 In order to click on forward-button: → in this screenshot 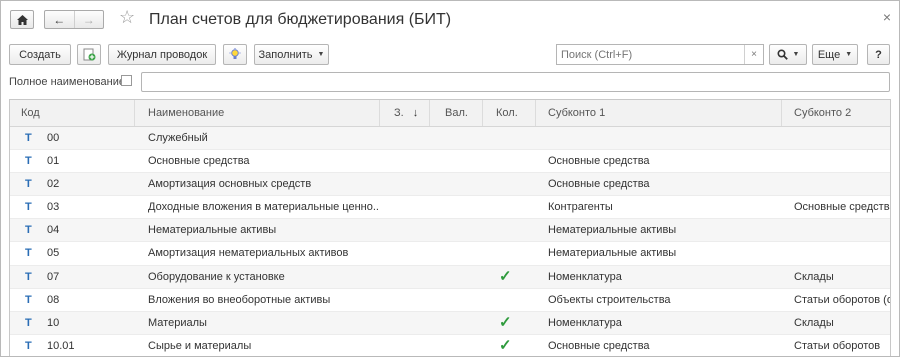, I will do `click(88, 19)`.